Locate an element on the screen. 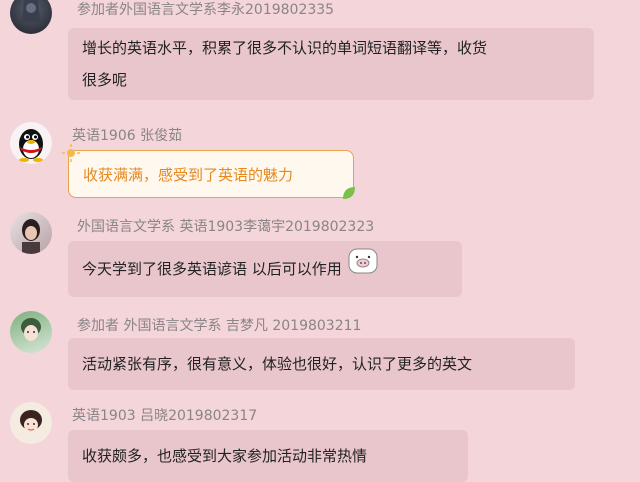  message-text-line: 很多呢 is located at coordinates (105, 80).